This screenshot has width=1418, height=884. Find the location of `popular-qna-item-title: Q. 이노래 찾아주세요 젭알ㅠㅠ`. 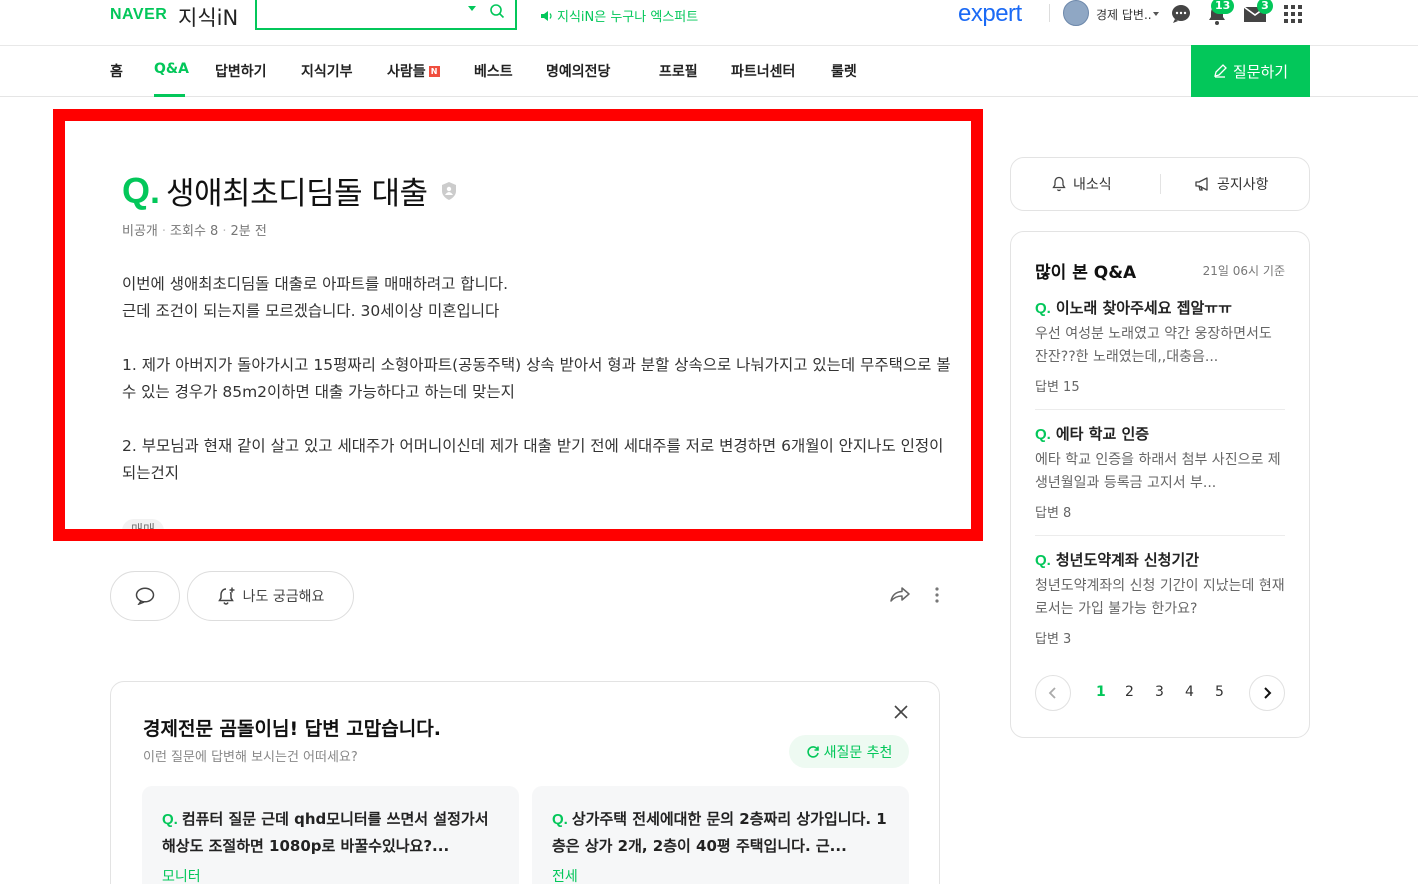

popular-qna-item-title: Q. 이노래 찾아주세요 젭알ㅠㅠ is located at coordinates (1160, 309).